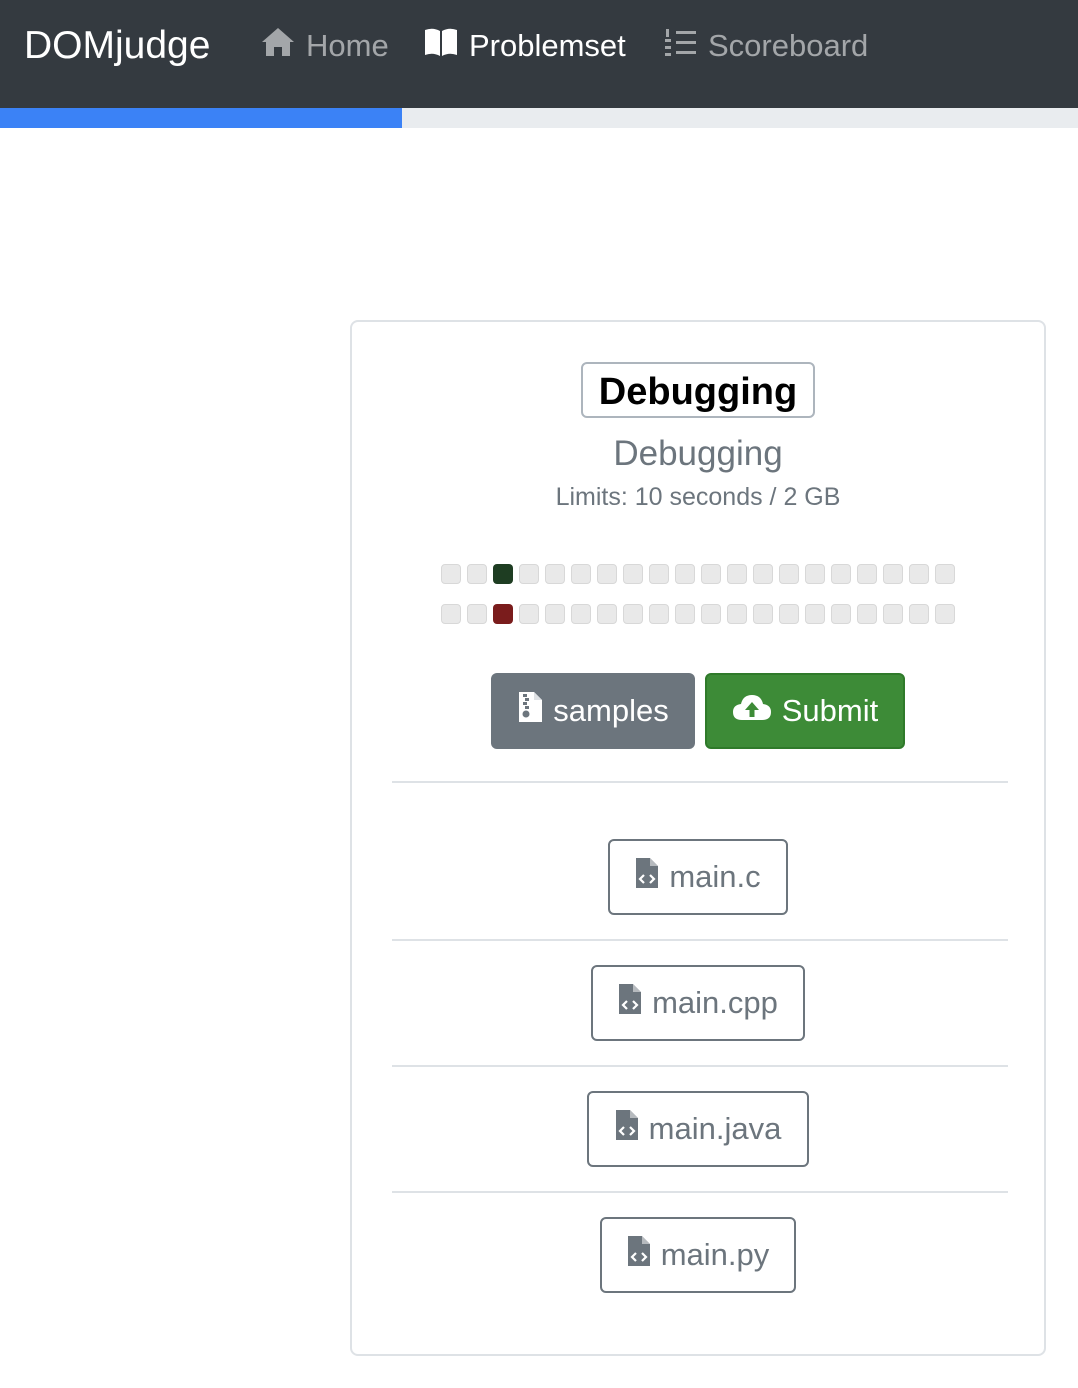  I want to click on file-label: main.java, so click(715, 1128).